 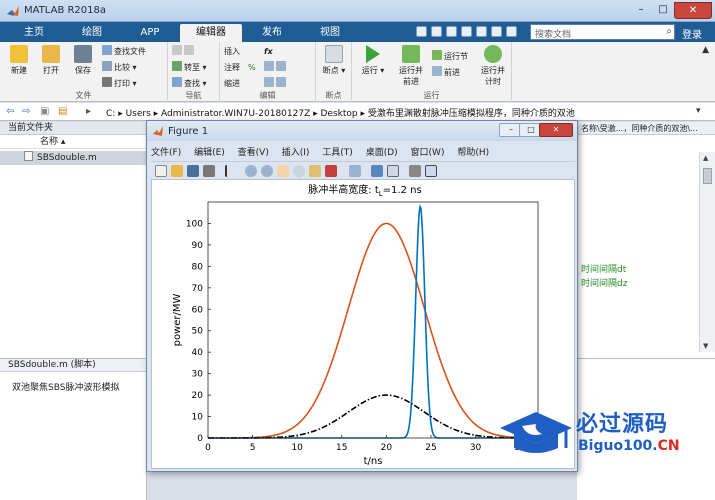 What do you see at coordinates (184, 52) in the screenshot?
I see `bookmark-button` at bounding box center [184, 52].